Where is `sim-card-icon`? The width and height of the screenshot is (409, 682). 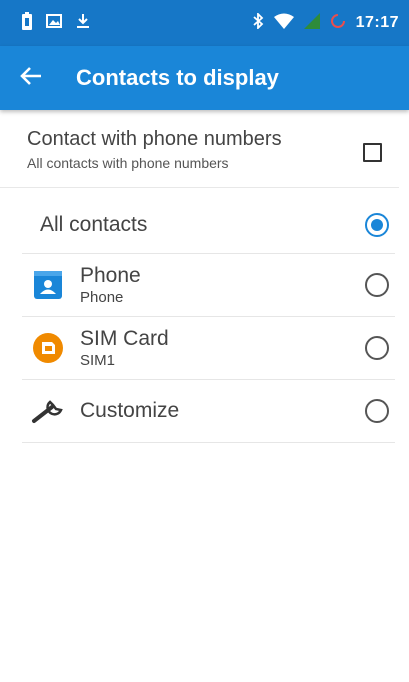
sim-card-icon is located at coordinates (48, 348).